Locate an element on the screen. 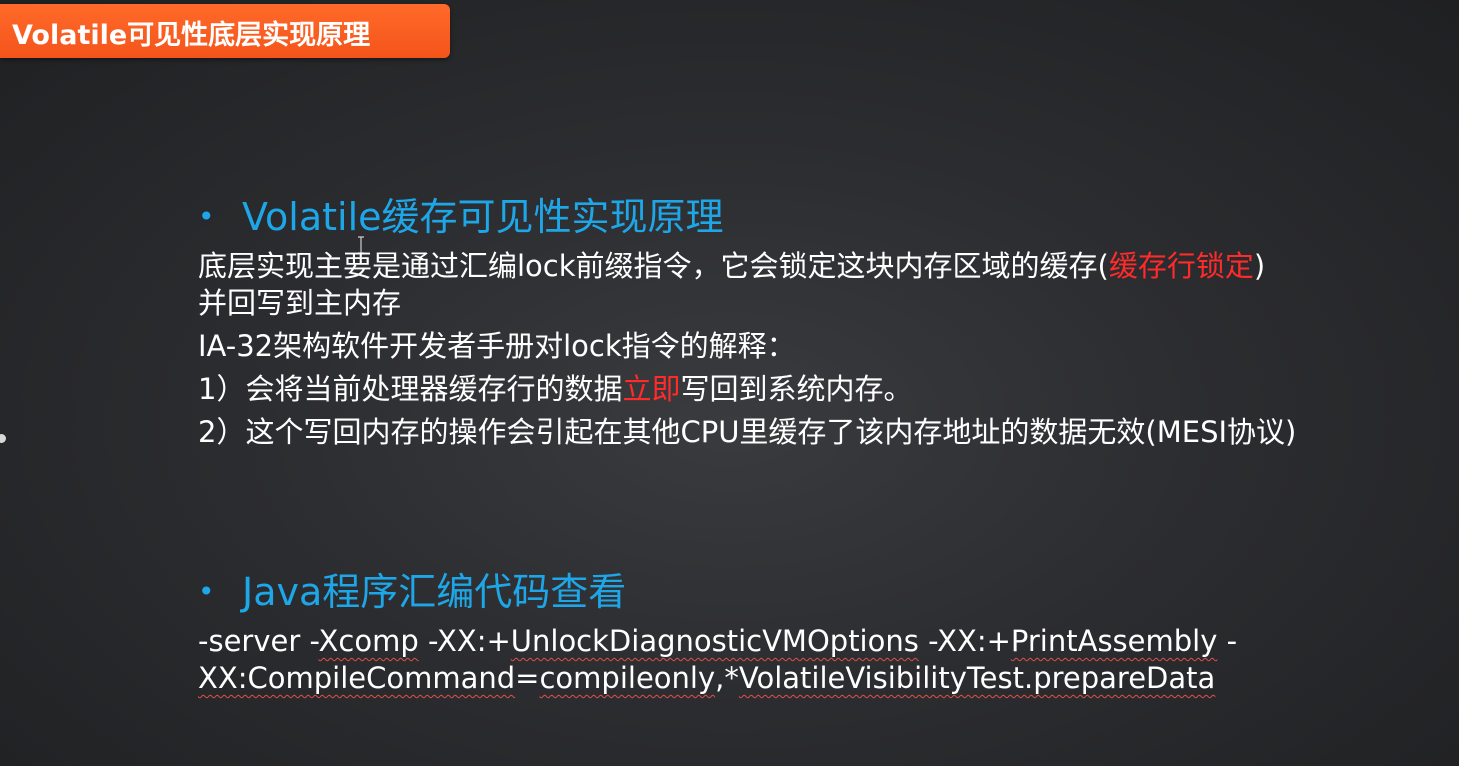  misspelled-word: VolatileVisibilityTest.prepareData is located at coordinates (977, 678).